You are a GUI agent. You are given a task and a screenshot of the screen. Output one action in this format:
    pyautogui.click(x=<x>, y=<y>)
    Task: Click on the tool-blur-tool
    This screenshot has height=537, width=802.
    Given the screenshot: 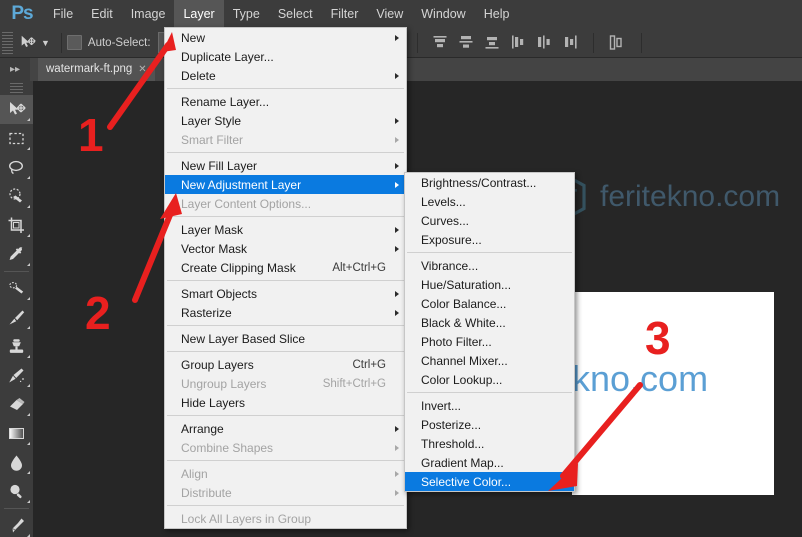 What is the action you would take?
    pyautogui.click(x=16, y=462)
    